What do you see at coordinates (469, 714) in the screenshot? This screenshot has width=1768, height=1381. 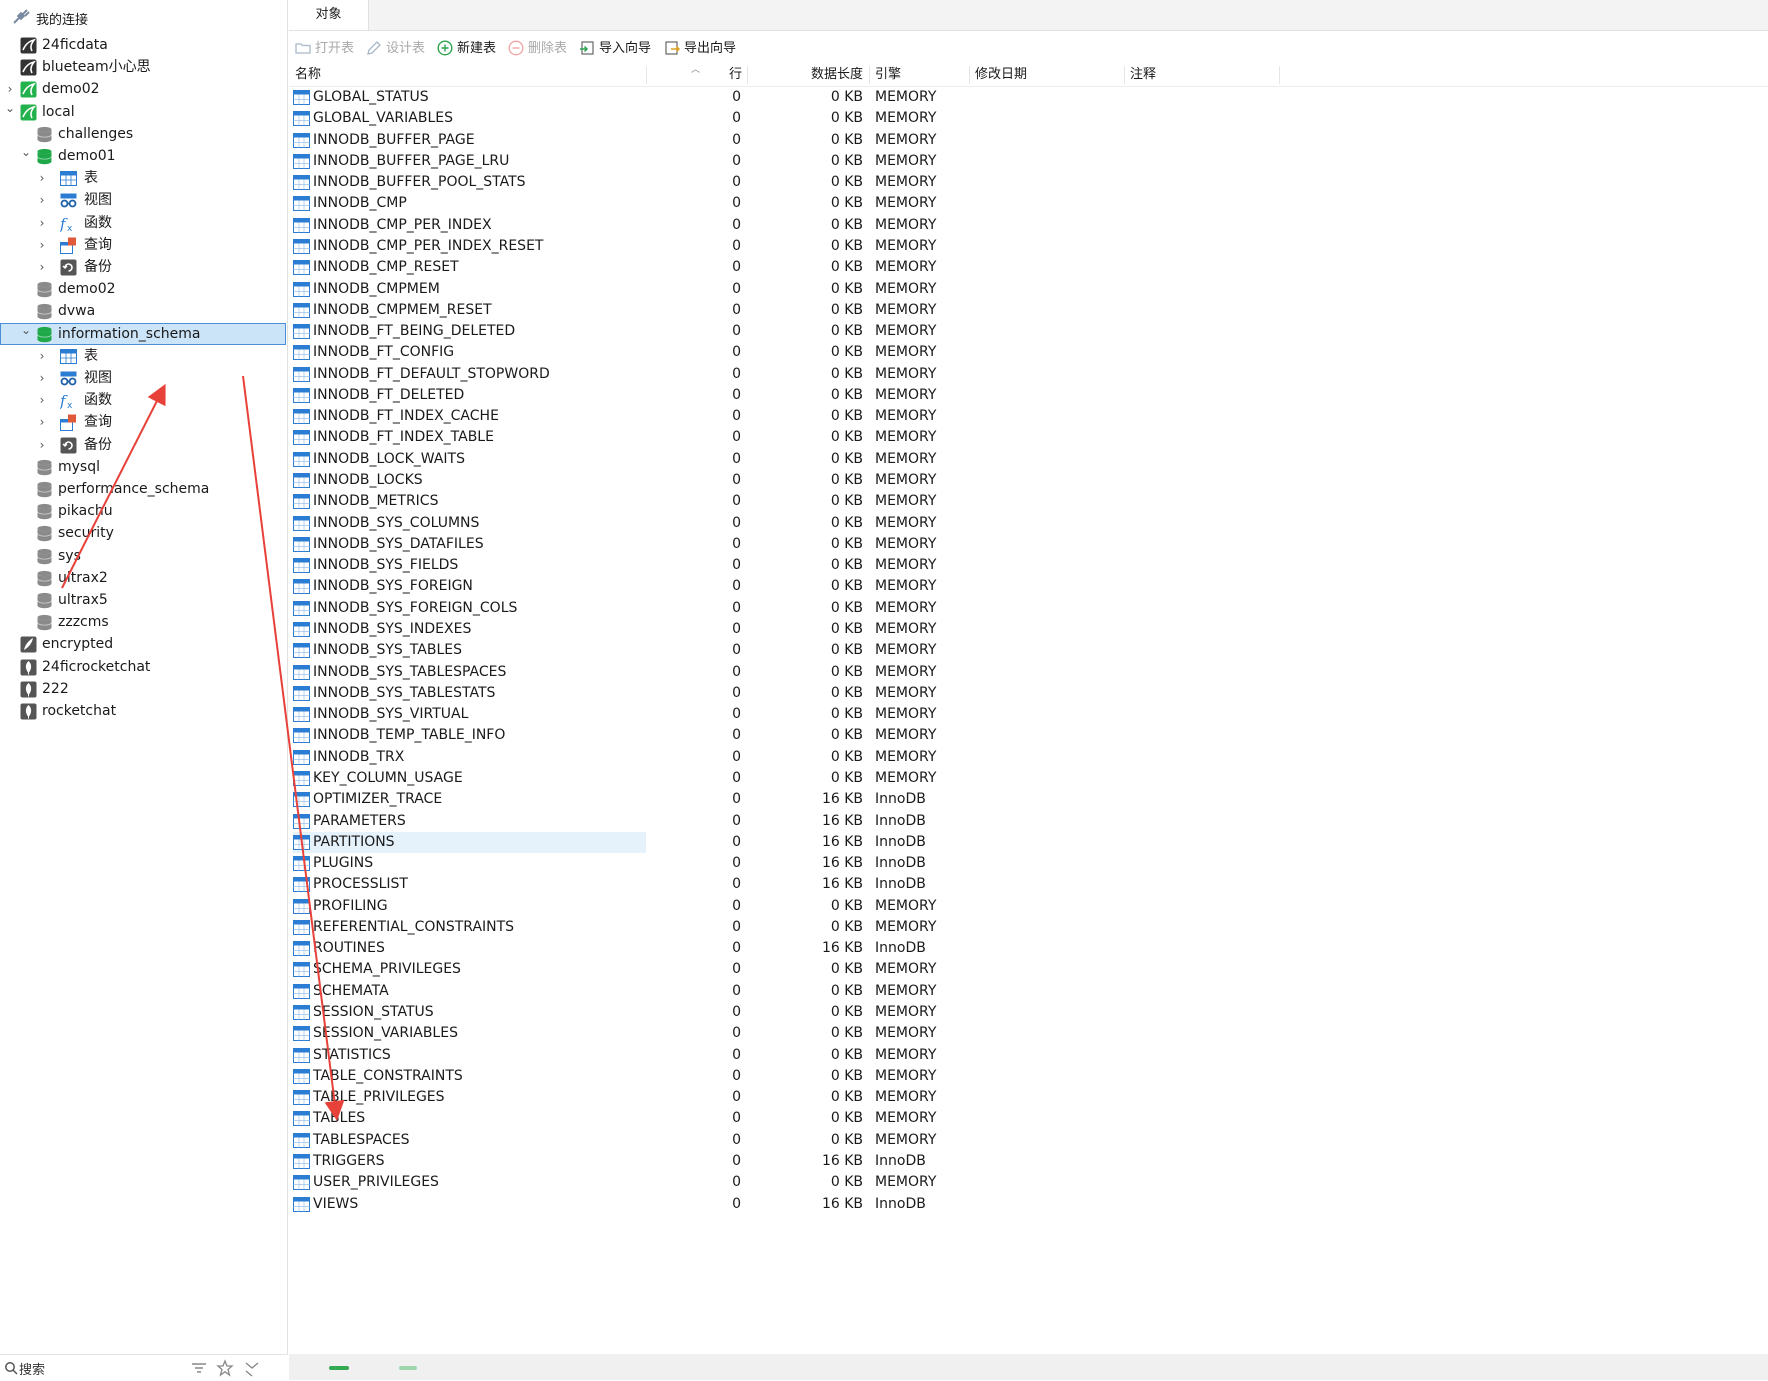 I see `table-name-cell: INNODB_SYS_VIRTUAL` at bounding box center [469, 714].